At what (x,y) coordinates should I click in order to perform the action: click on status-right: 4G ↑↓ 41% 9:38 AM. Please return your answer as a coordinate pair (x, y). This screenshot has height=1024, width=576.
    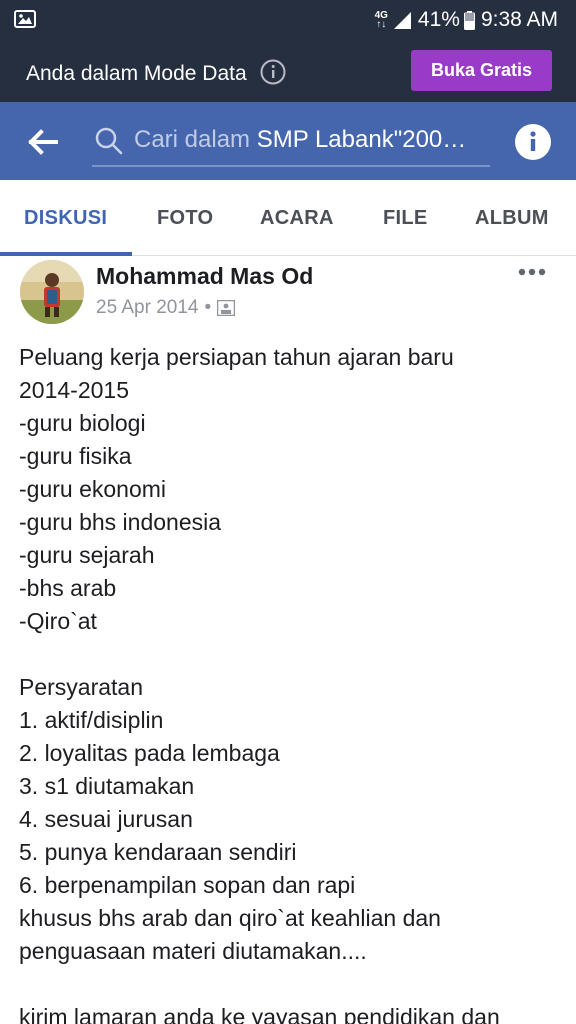
    Looking at the image, I should click on (466, 20).